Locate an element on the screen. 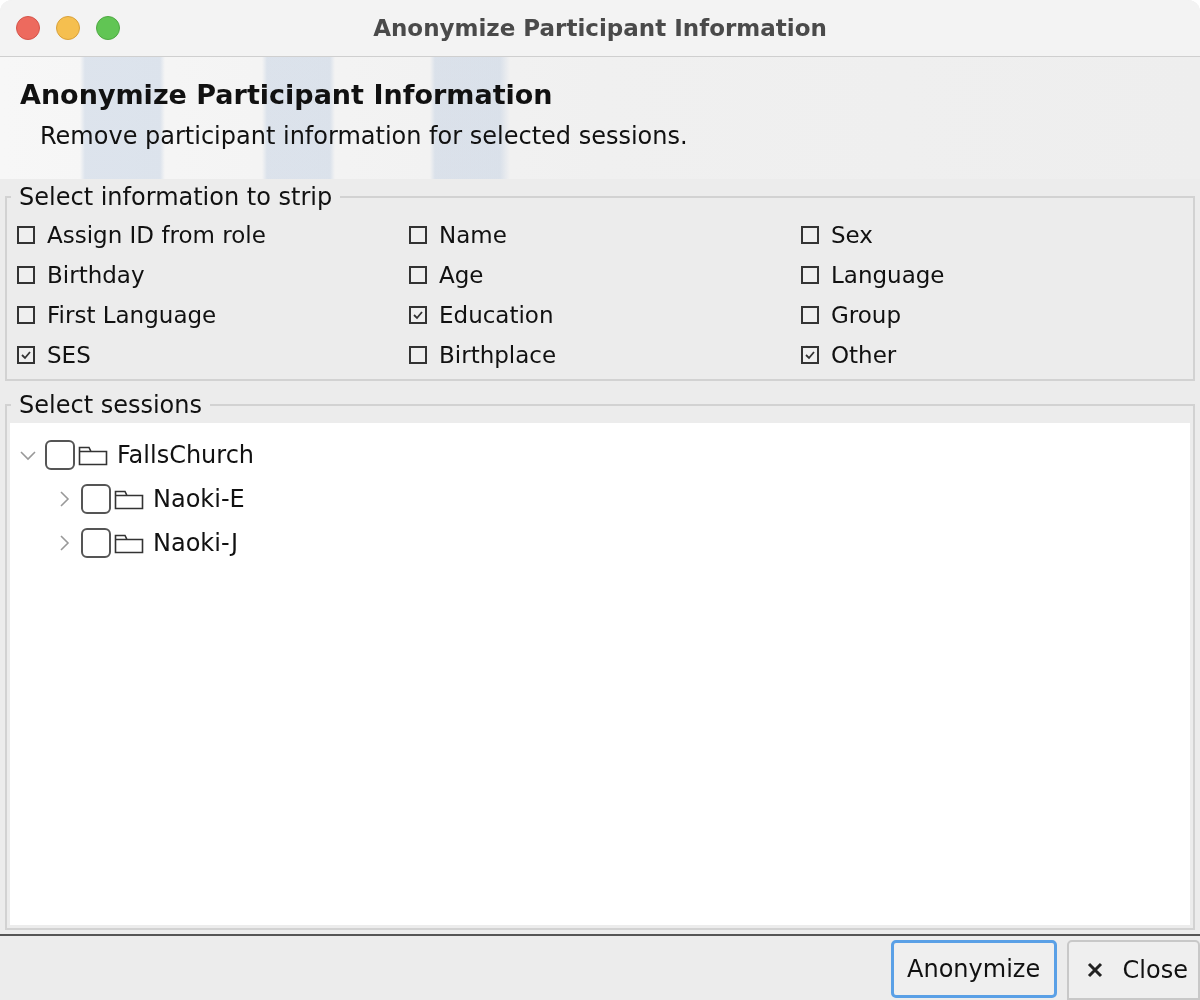  close-window-button is located at coordinates (28, 28).